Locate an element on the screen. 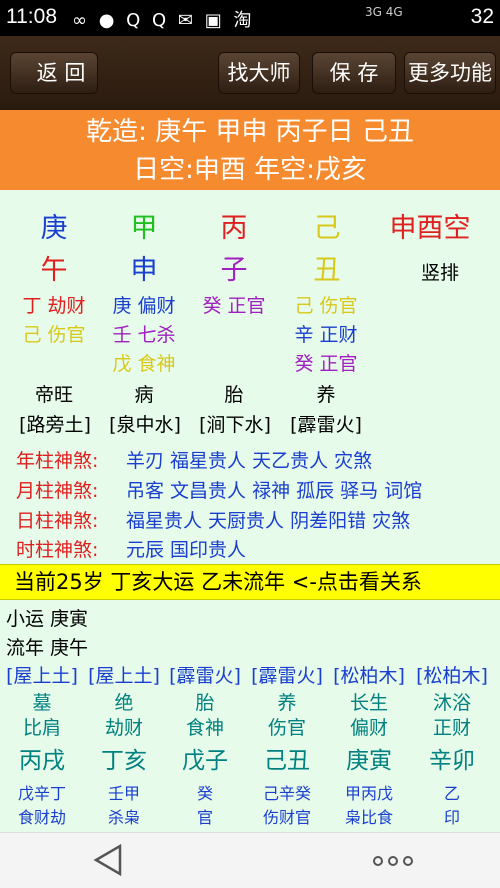 This screenshot has height=888, width=500. shensha-value-day: 福星贵人 天厨贵人 阴差阳错 灾煞 is located at coordinates (268, 521).